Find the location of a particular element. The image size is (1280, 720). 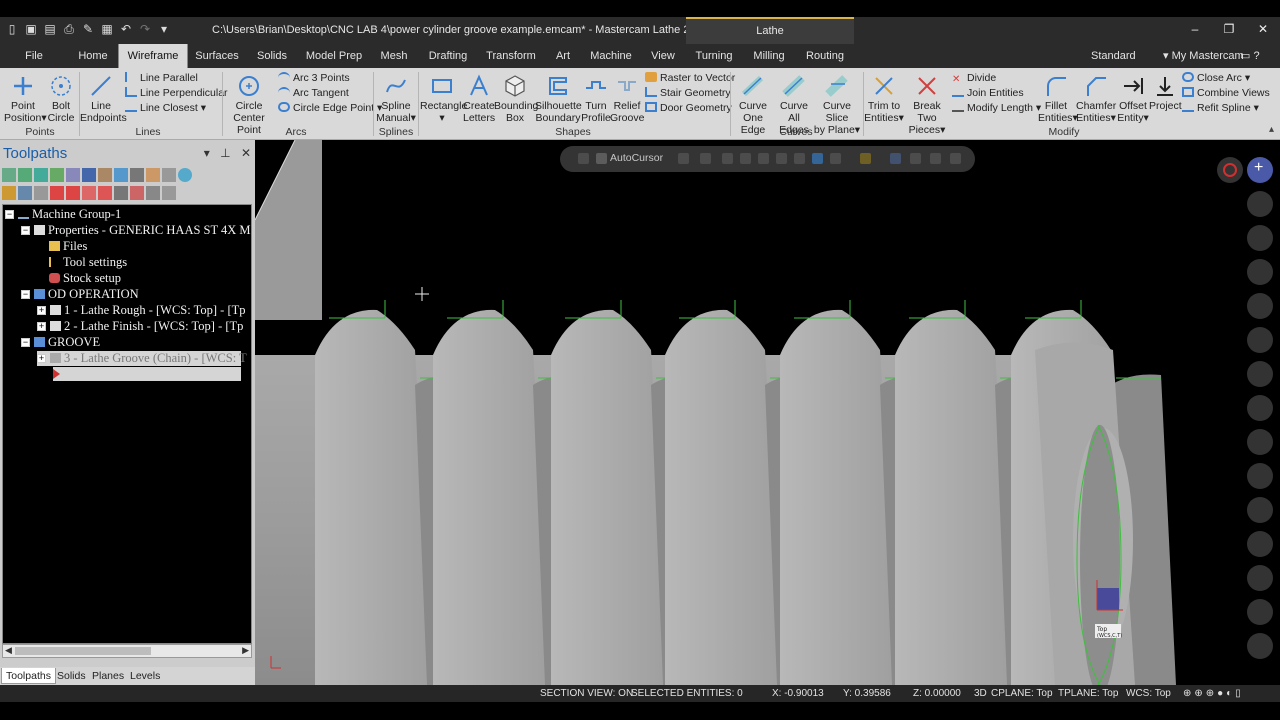

display-selected-icon is located at coordinates (137, 193).